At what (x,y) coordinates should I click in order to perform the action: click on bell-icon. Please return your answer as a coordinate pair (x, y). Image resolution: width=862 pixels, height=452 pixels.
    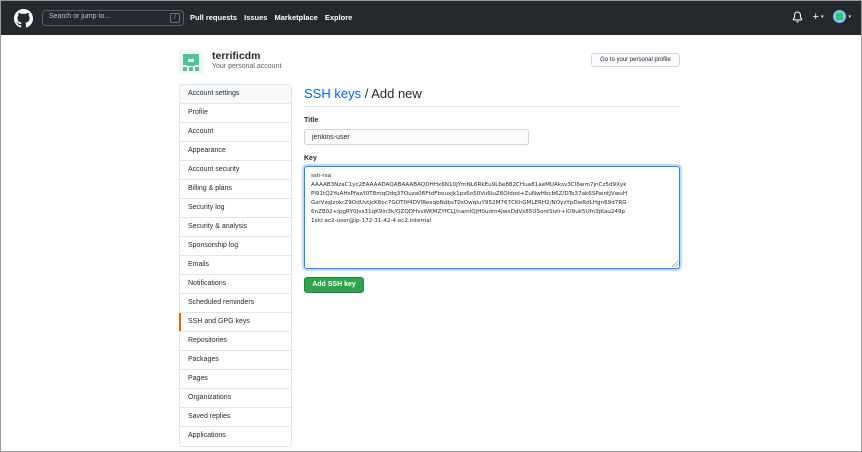
    Looking at the image, I should click on (797, 17).